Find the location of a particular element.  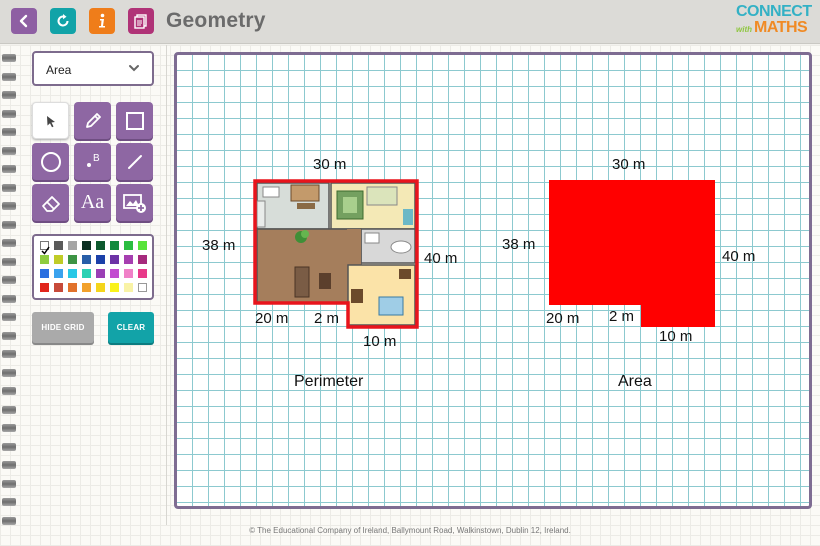

info-button is located at coordinates (102, 21).